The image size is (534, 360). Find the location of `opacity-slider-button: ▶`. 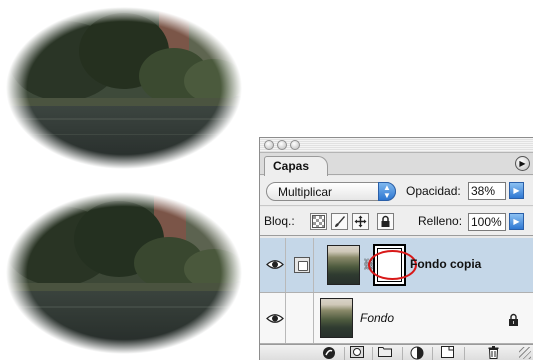

opacity-slider-button: ▶ is located at coordinates (516, 190).